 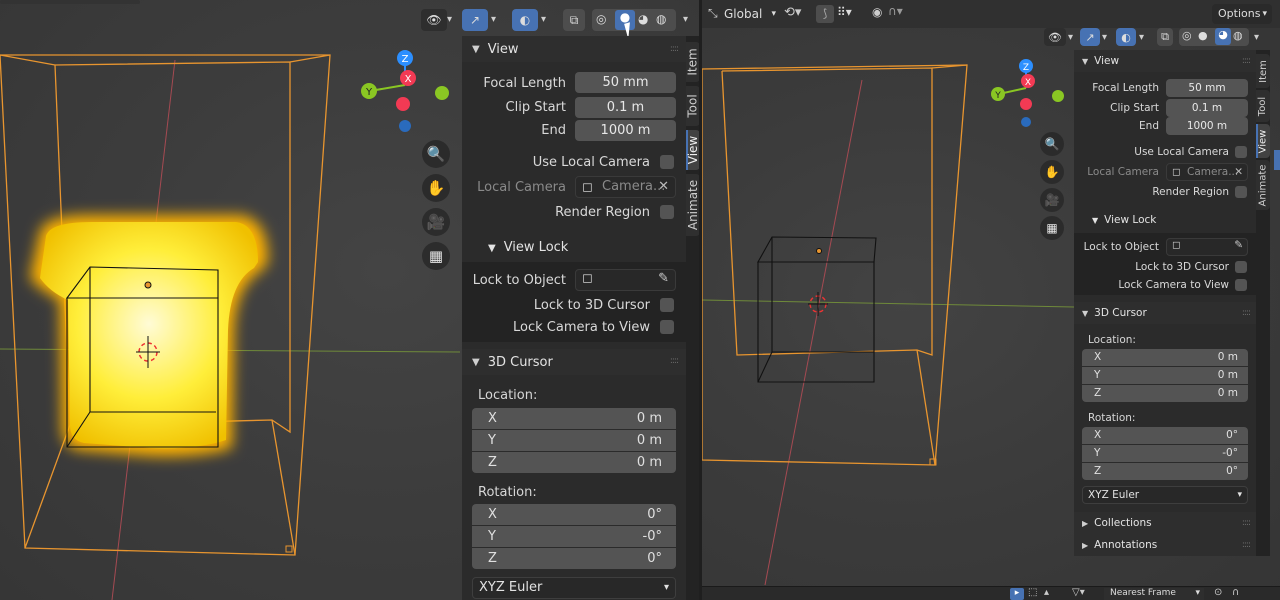 What do you see at coordinates (1235, 592) in the screenshot?
I see `falloff-icon: ∩` at bounding box center [1235, 592].